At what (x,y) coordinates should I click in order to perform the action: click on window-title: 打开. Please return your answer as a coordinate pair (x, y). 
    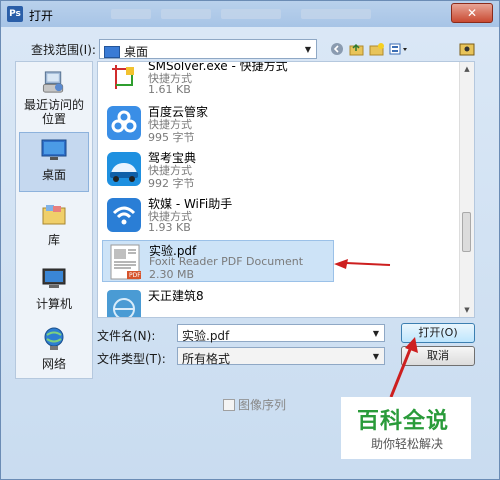
    Looking at the image, I should click on (41, 16).